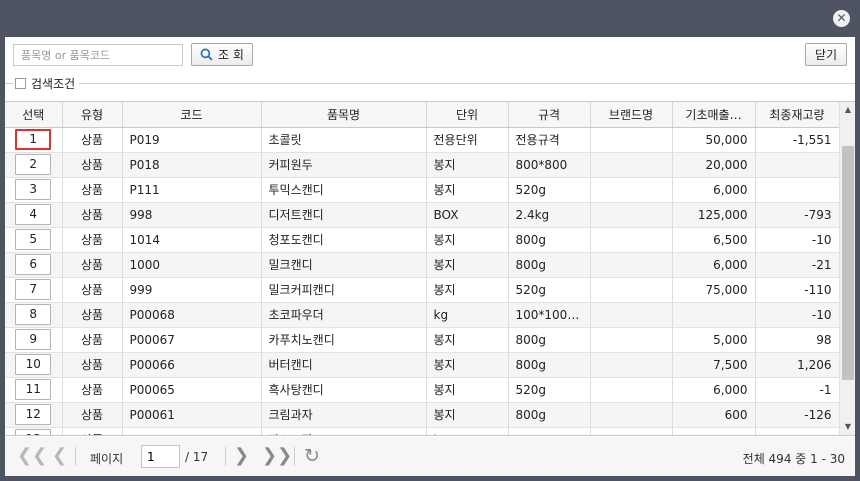  Describe the element at coordinates (160, 456) in the screenshot. I see `page-number-input` at that location.